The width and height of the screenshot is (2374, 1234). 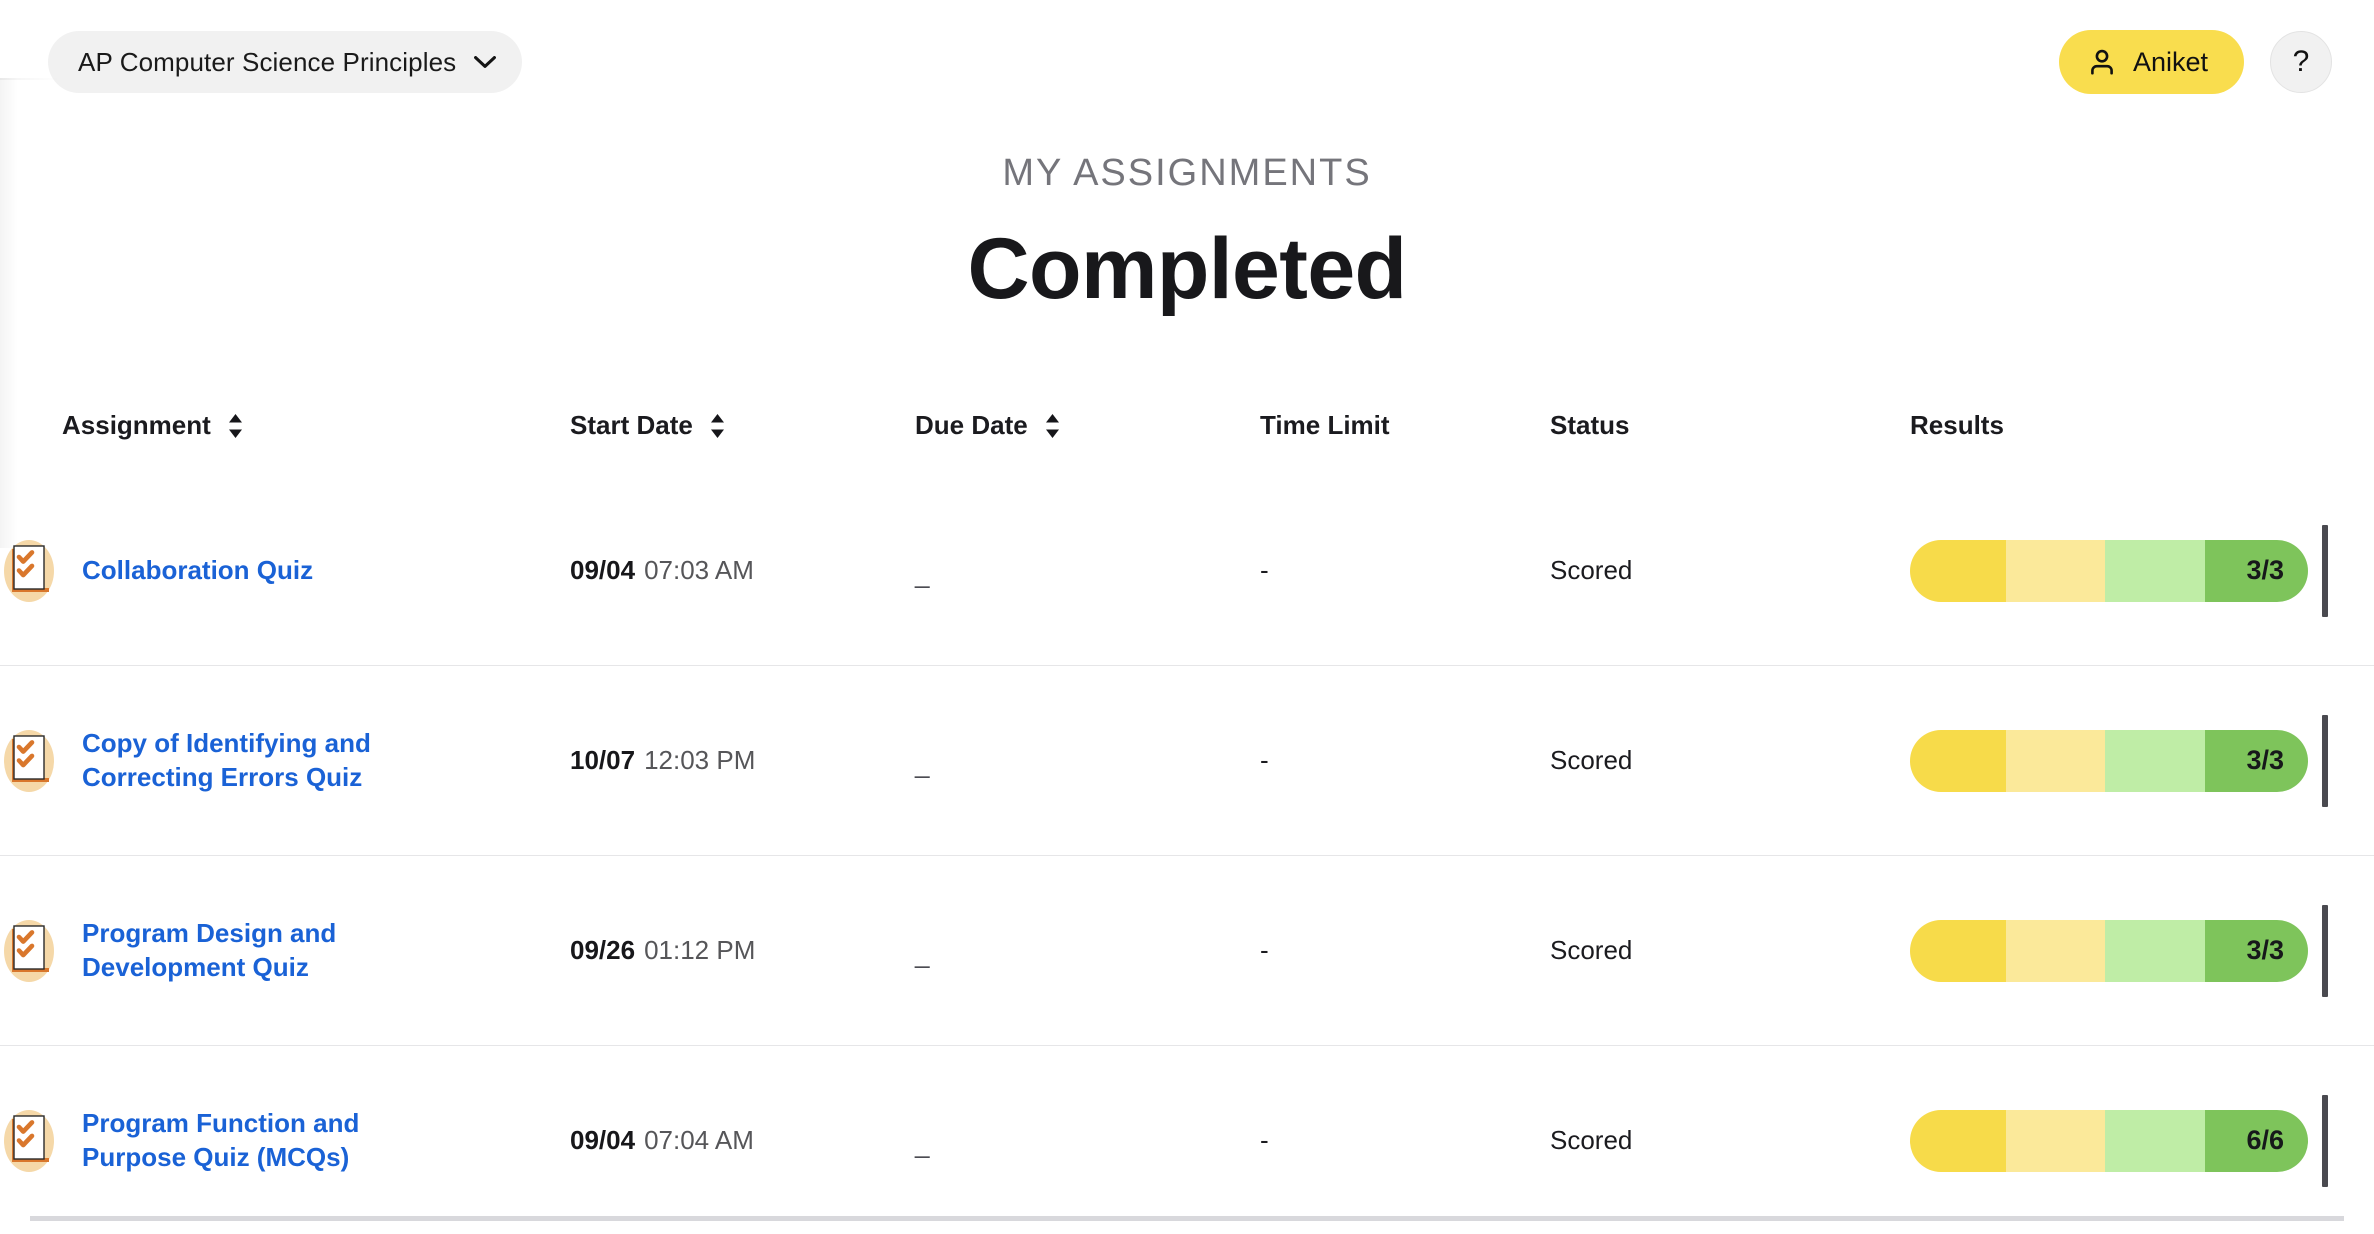 What do you see at coordinates (2170, 61) in the screenshot?
I see `user-name-label: Aniket` at bounding box center [2170, 61].